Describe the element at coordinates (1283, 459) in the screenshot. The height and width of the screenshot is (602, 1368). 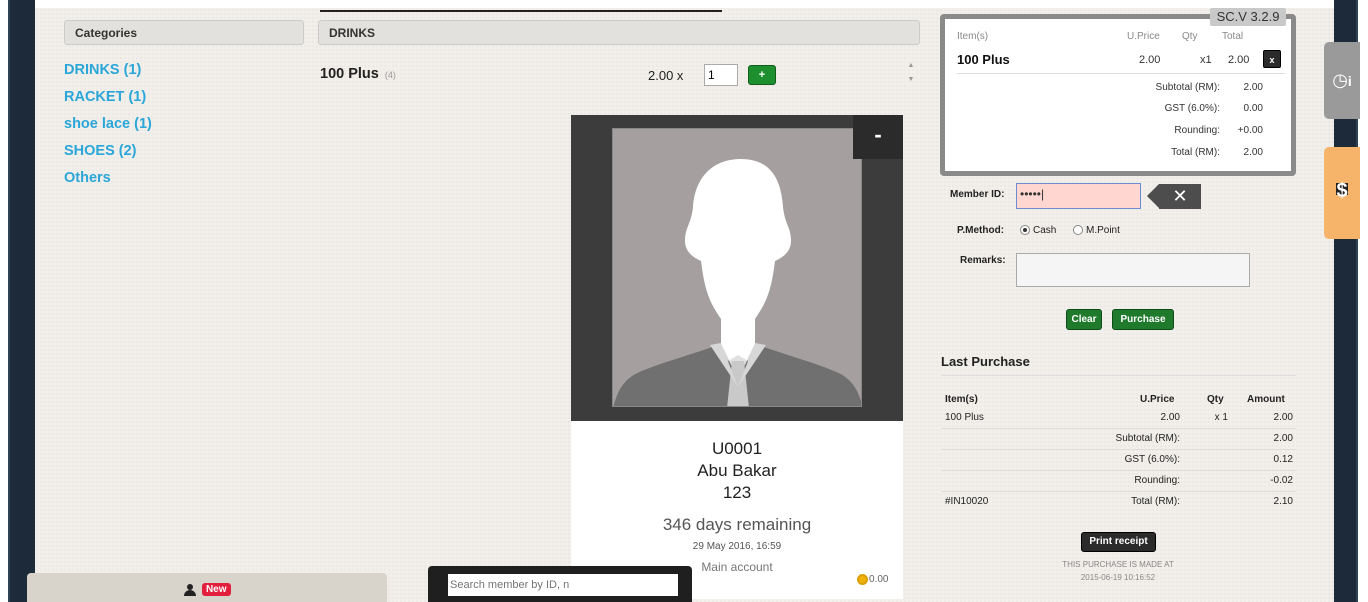
I see `lp-gst-value: 0.12` at that location.